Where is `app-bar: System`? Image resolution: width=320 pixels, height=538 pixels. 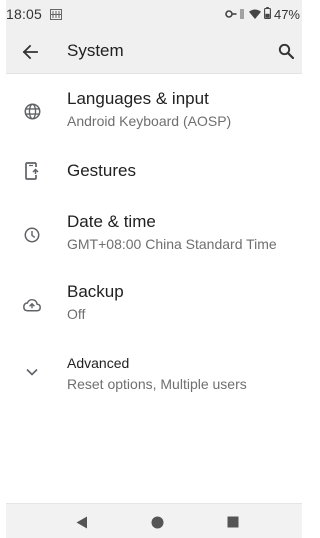
app-bar: System is located at coordinates (154, 51).